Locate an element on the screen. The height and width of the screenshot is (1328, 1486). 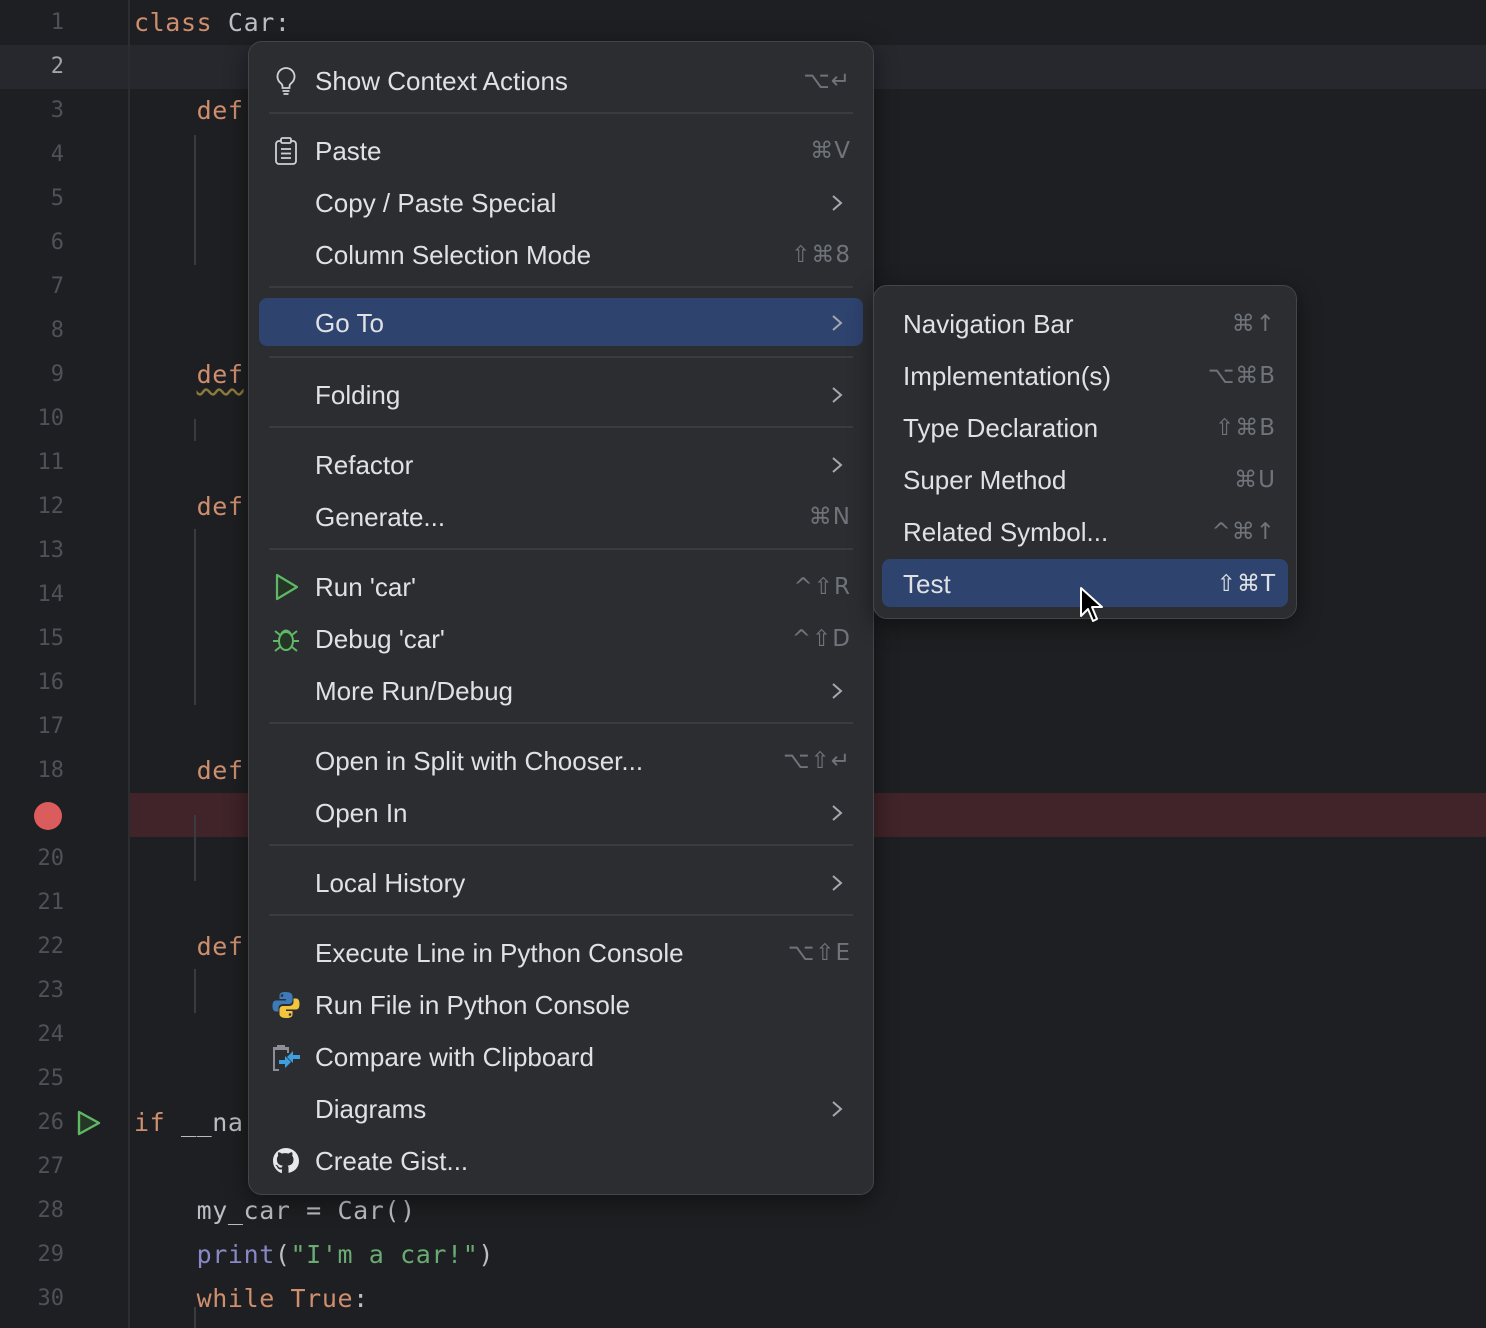
line-number: 21 is located at coordinates (32, 903).